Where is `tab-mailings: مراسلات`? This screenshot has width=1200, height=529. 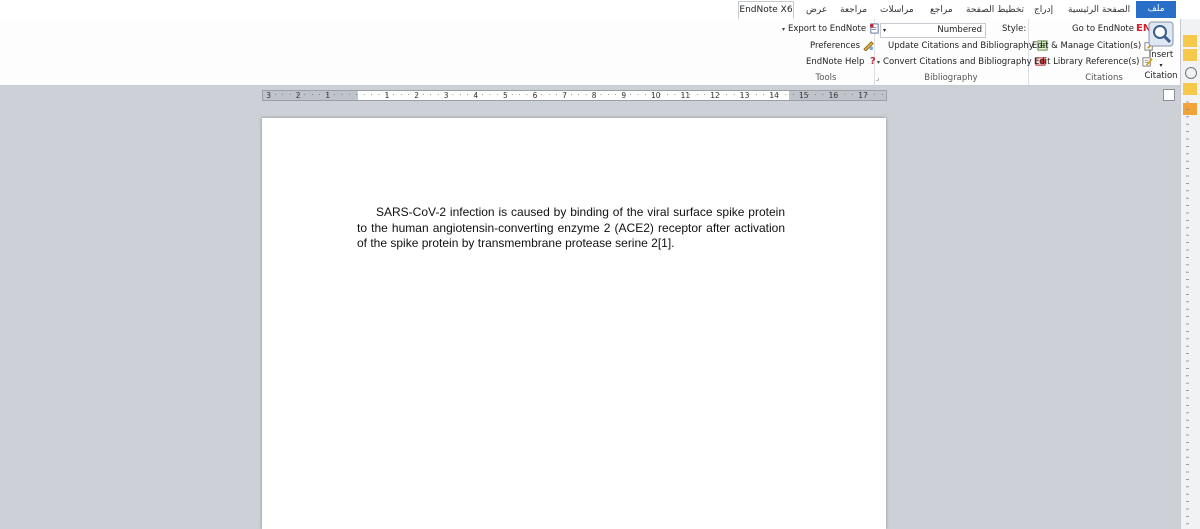 tab-mailings: مراسلات is located at coordinates (897, 10).